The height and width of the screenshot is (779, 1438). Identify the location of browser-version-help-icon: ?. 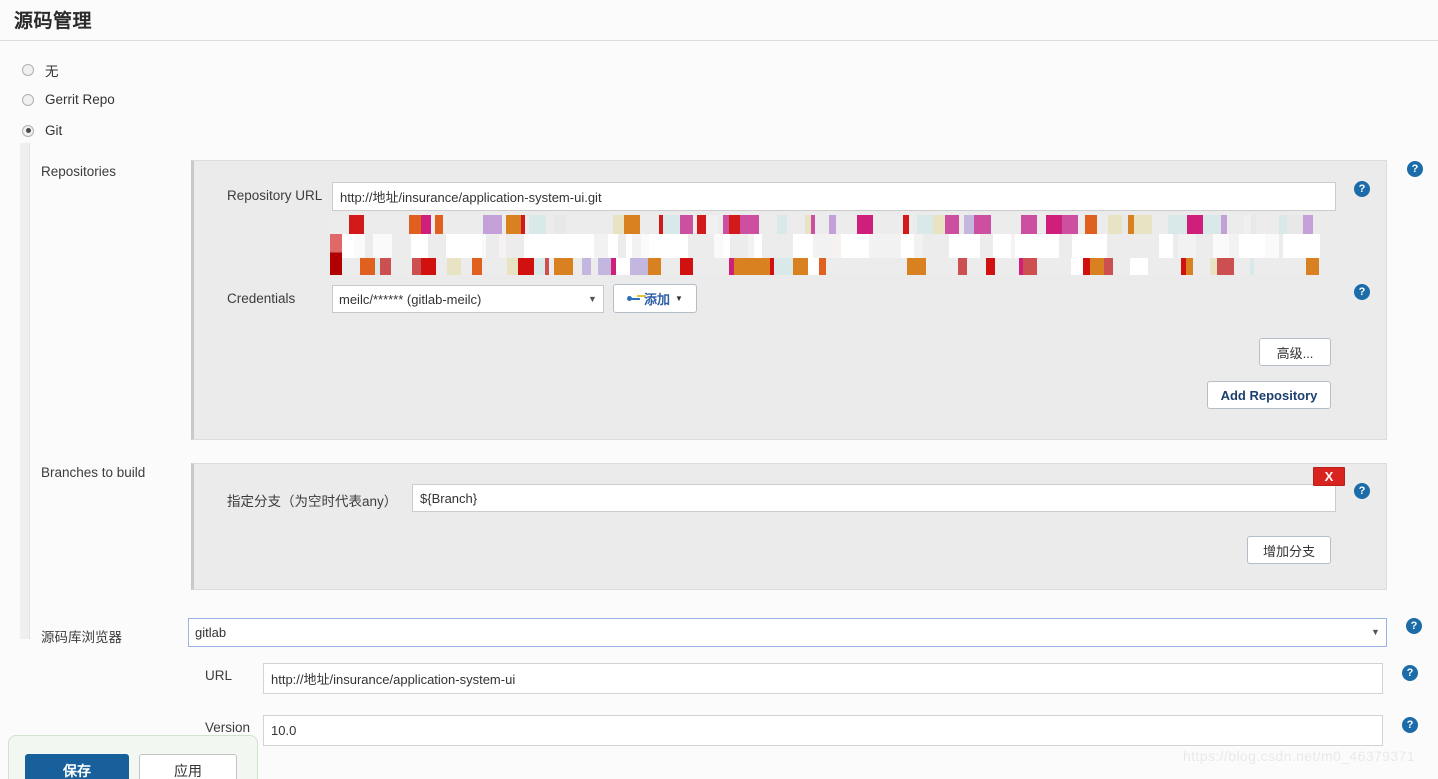
(1410, 725).